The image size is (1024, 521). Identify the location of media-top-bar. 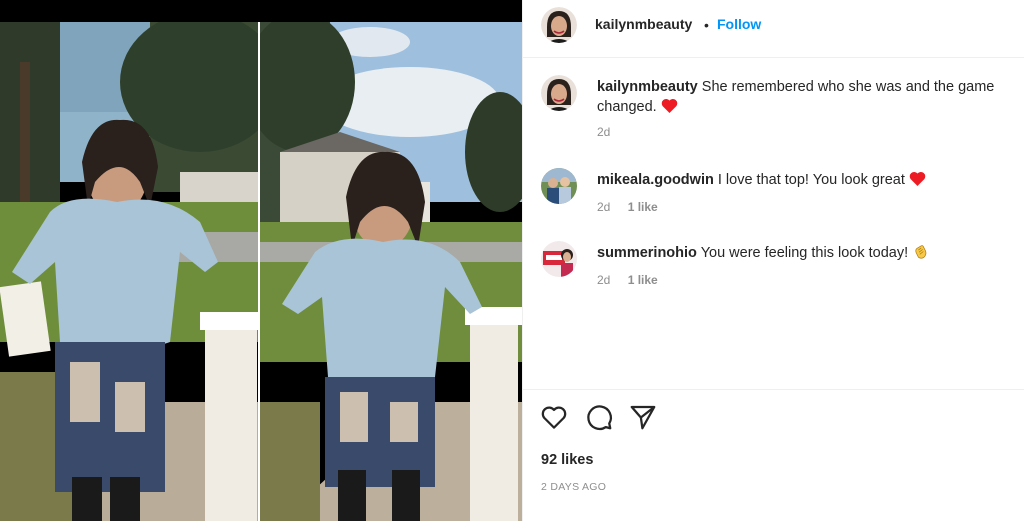
(261, 11).